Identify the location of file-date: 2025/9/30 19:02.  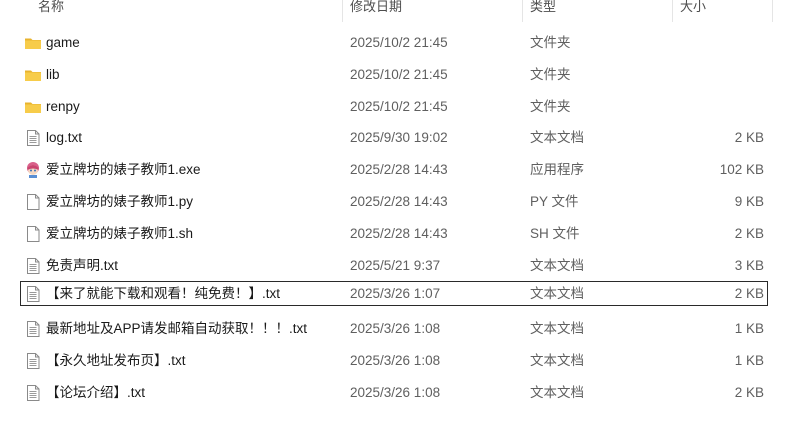
(399, 138).